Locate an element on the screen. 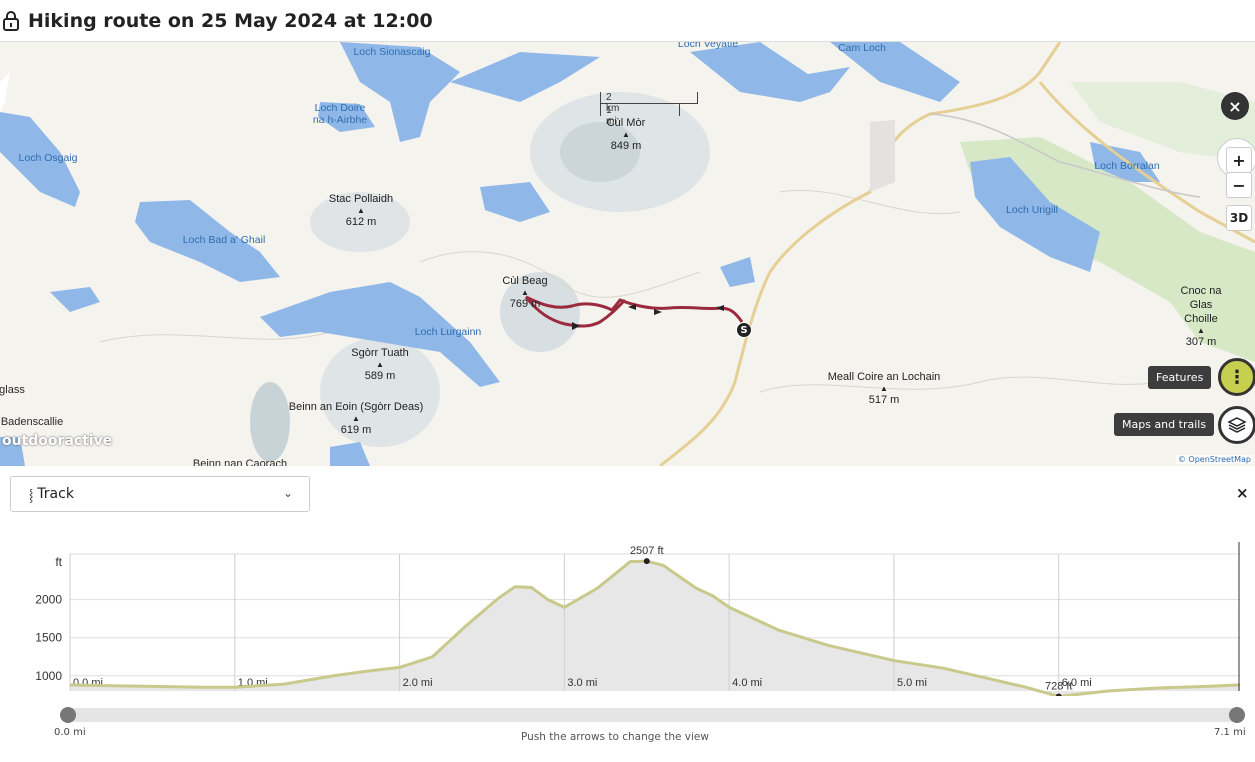 The height and width of the screenshot is (762, 1255). place-label: Badenscallie is located at coordinates (32, 422).